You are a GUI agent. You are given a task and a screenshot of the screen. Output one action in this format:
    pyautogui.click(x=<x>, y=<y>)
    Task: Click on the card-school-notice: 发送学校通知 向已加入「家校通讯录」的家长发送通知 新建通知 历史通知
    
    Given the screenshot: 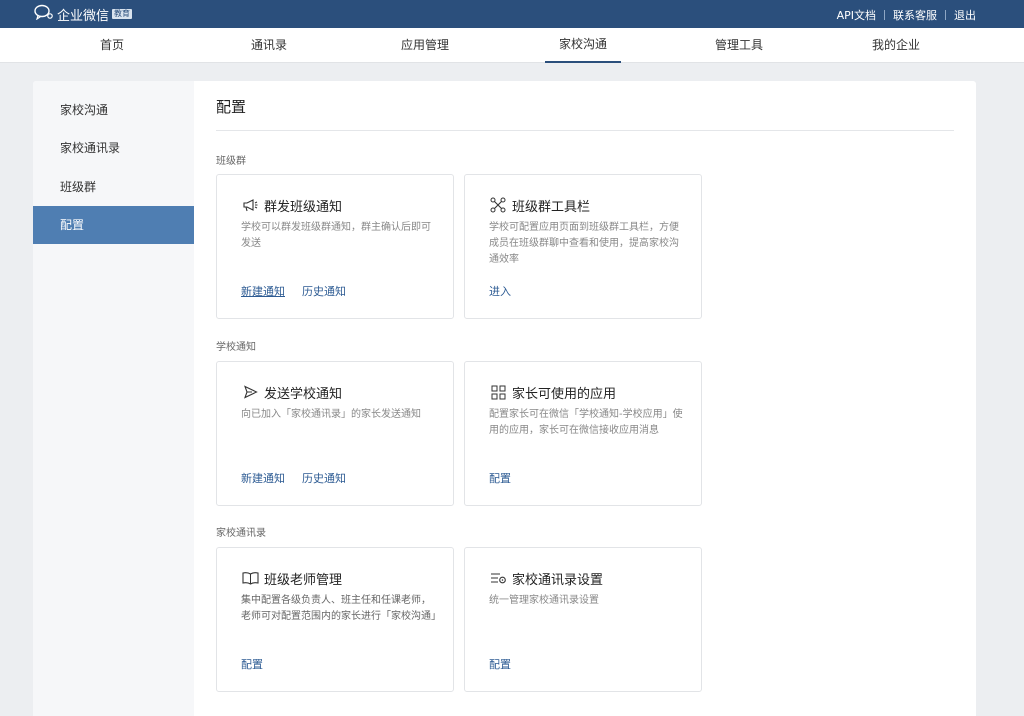 What is the action you would take?
    pyautogui.click(x=335, y=433)
    